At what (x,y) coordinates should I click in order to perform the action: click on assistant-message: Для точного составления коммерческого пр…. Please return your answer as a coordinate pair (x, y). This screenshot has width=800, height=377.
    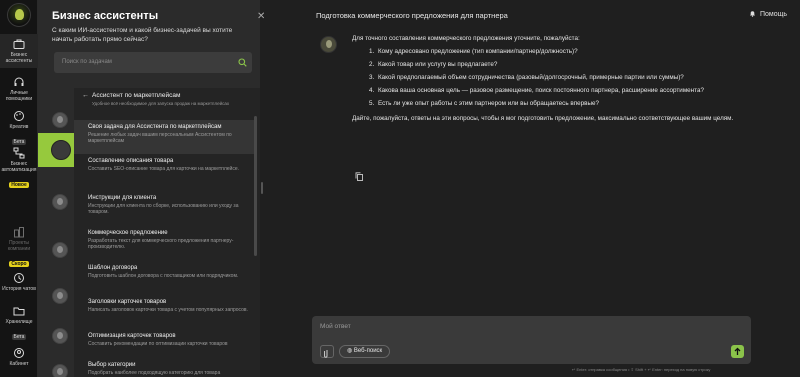
    Looking at the image, I should click on (552, 79).